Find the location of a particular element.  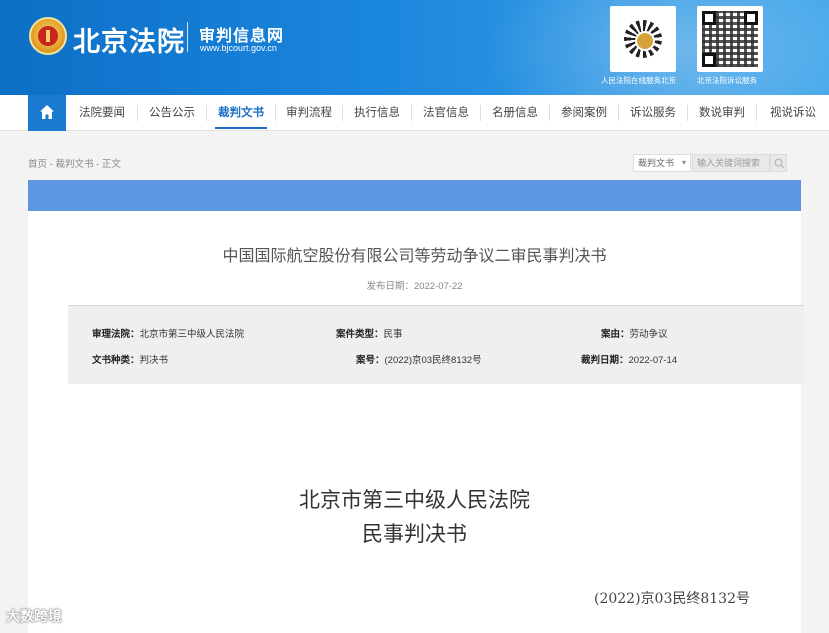

judgment-date-info: 裁判日期：2022-07-14 is located at coordinates (629, 359).